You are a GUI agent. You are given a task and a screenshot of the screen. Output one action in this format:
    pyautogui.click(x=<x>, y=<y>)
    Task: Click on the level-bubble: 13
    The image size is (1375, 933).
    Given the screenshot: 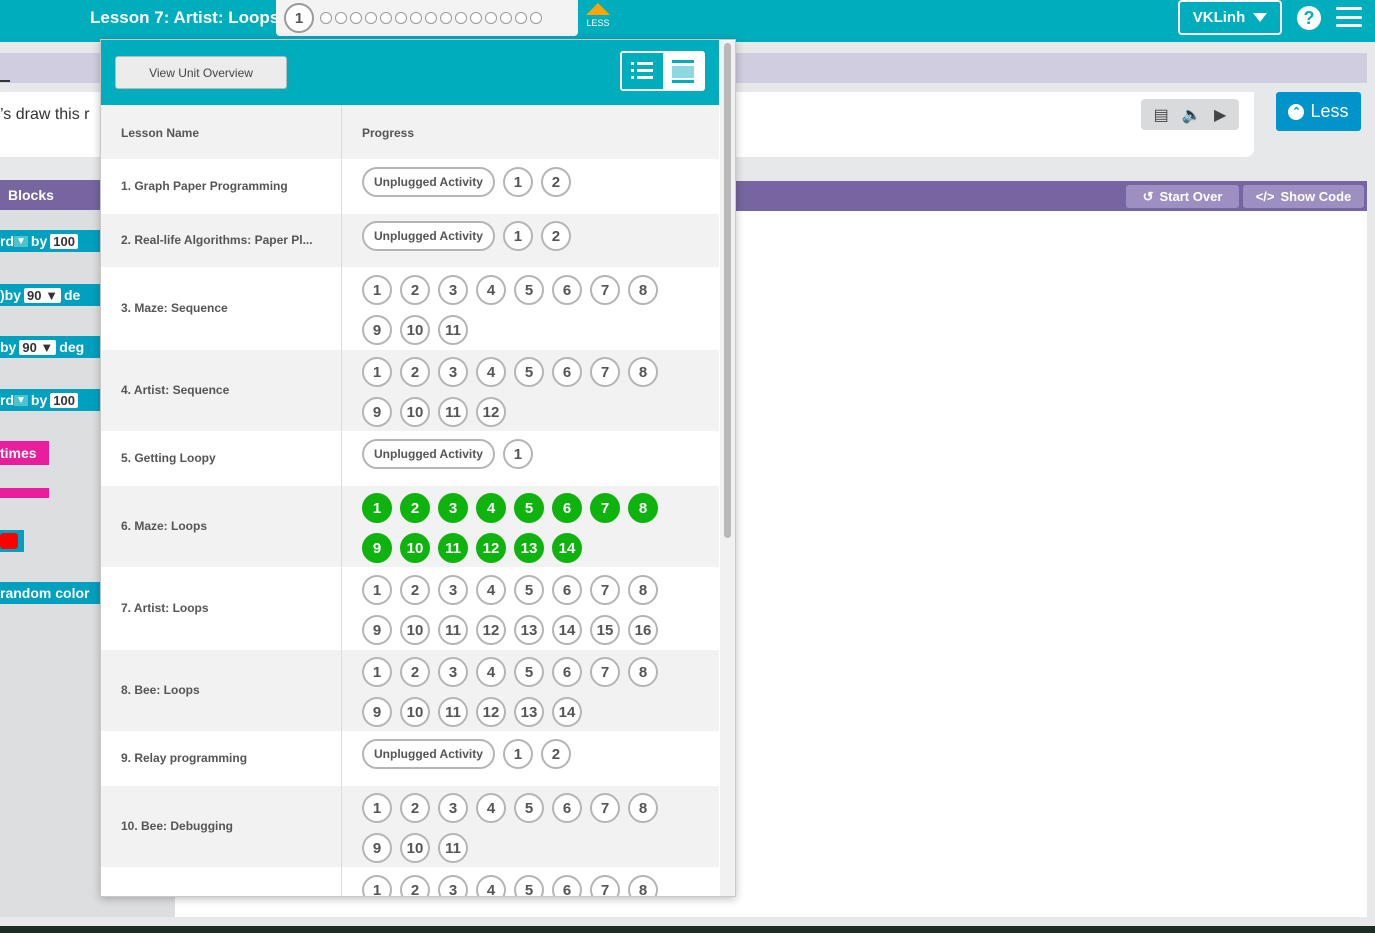 What is the action you would take?
    pyautogui.click(x=529, y=630)
    